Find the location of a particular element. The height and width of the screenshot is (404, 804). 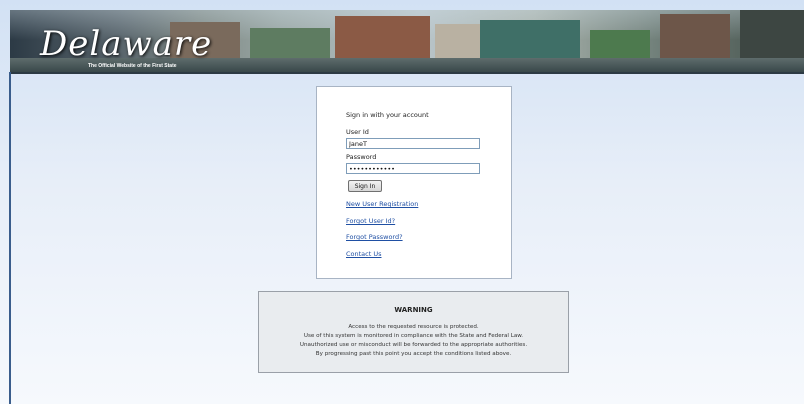

forgot-user-id-link: Forgot User Id? is located at coordinates (370, 221).